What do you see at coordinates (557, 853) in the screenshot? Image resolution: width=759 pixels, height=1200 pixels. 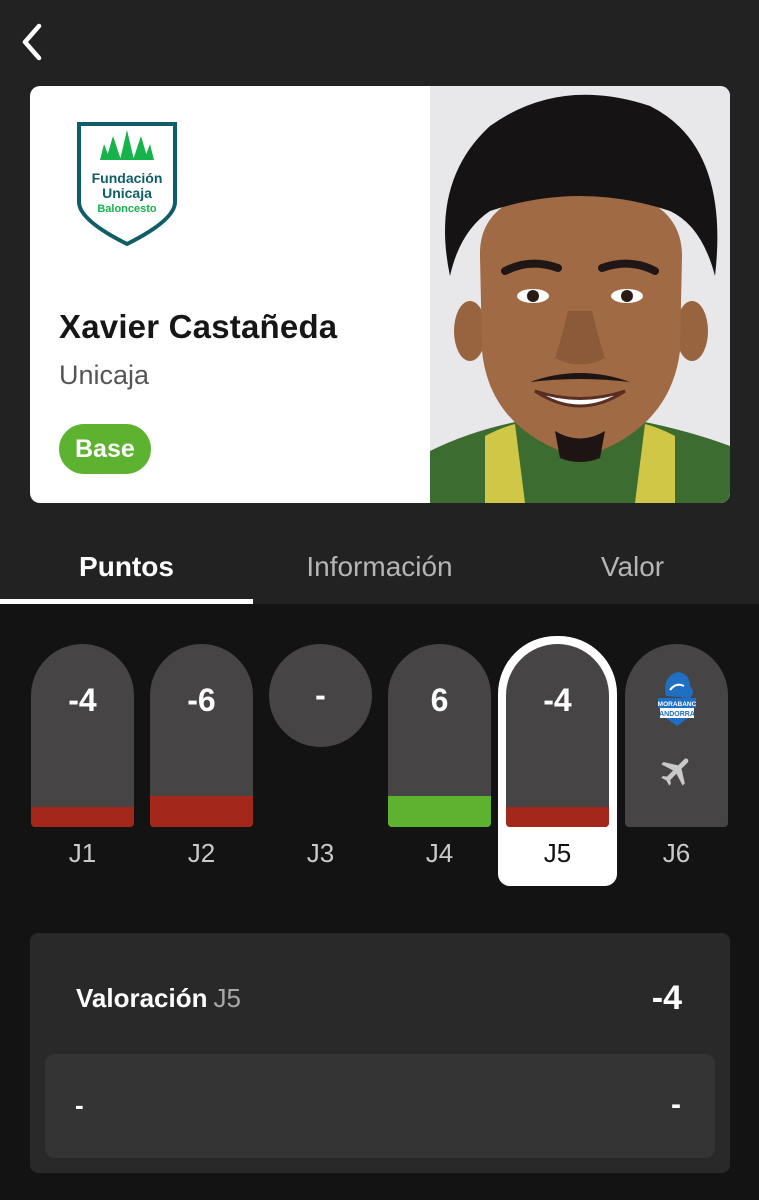 I see `round-label: J5` at bounding box center [557, 853].